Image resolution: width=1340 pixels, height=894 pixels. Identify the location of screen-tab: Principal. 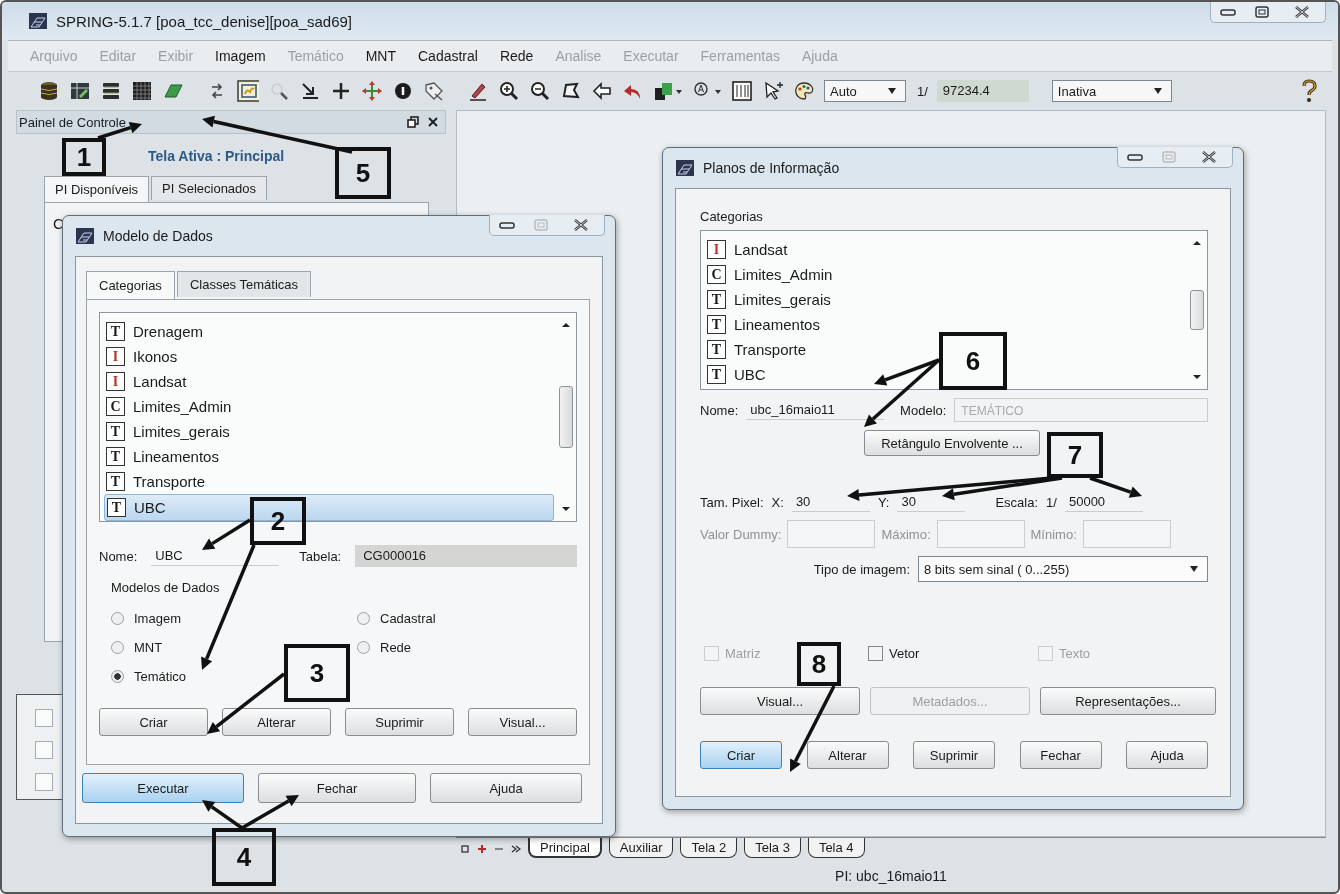
(565, 848).